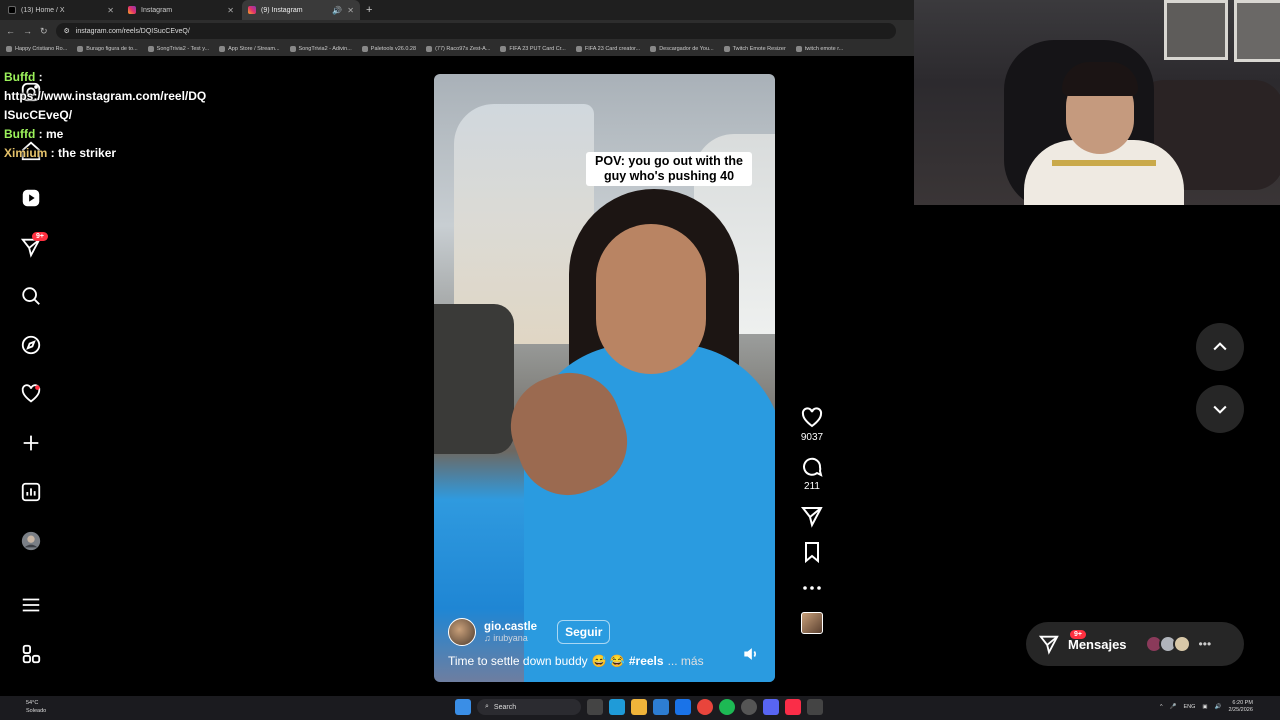  What do you see at coordinates (661, 707) in the screenshot?
I see `store-icon` at bounding box center [661, 707].